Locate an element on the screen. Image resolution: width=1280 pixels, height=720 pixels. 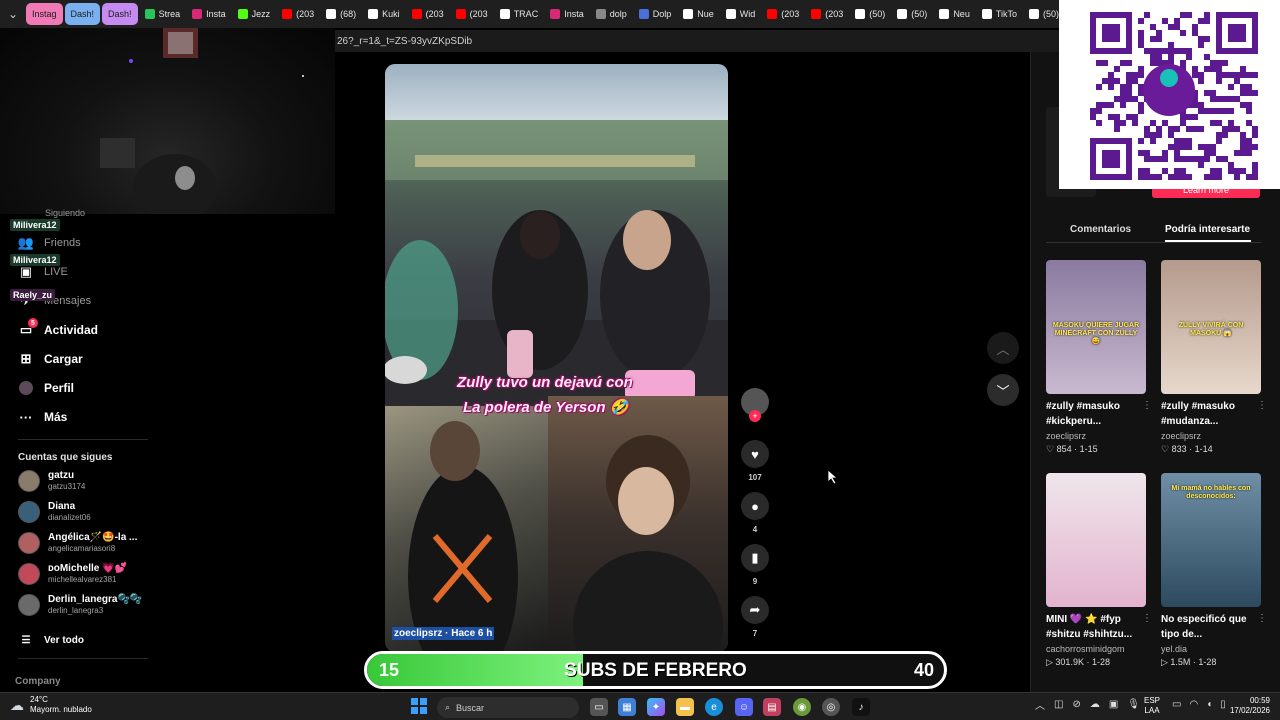
discord-icon: ☺ is located at coordinates (744, 707).